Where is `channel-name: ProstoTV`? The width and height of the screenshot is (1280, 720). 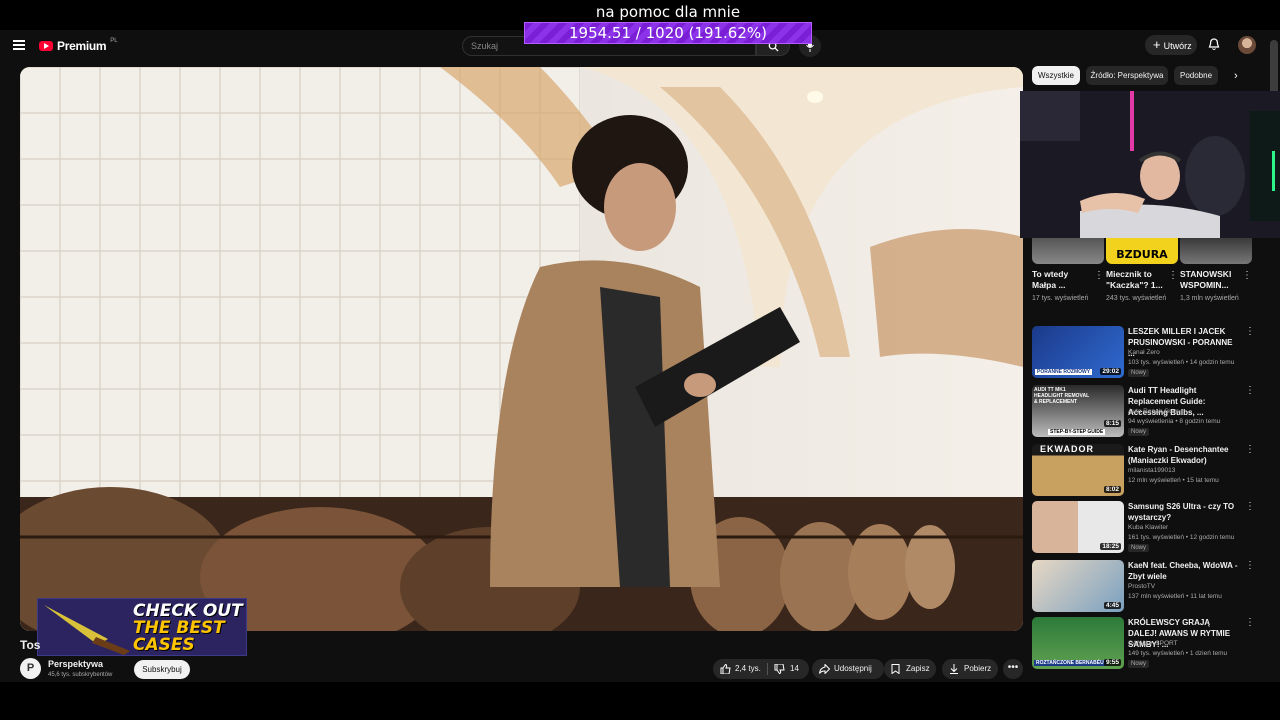
channel-name: ProstoTV is located at coordinates (1141, 586).